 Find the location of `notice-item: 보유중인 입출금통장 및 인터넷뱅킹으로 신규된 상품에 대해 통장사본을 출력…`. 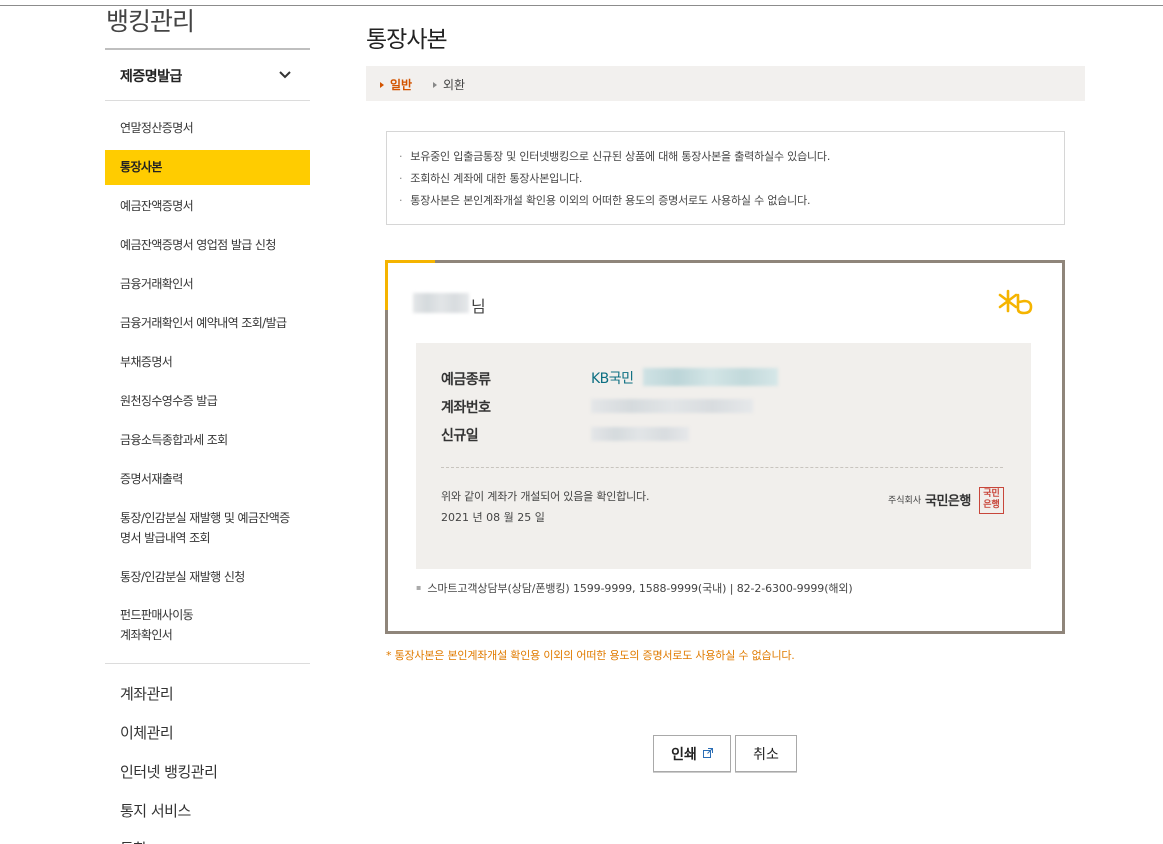

notice-item: 보유중인 입출금통장 및 인터넷뱅킹으로 신규된 상품에 대해 통장사본을 출력… is located at coordinates (731, 157).